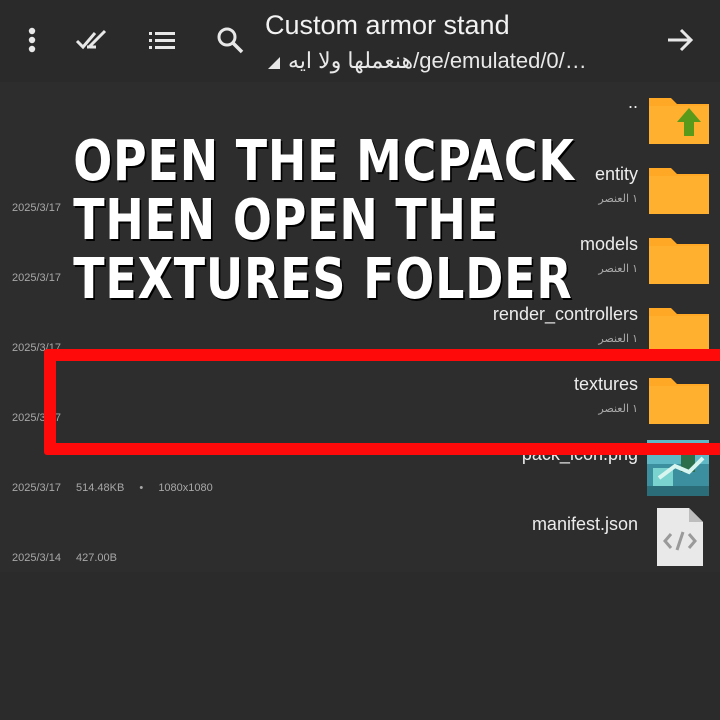 This screenshot has height=720, width=720. I want to click on parent-folder-icon, so click(679, 117).